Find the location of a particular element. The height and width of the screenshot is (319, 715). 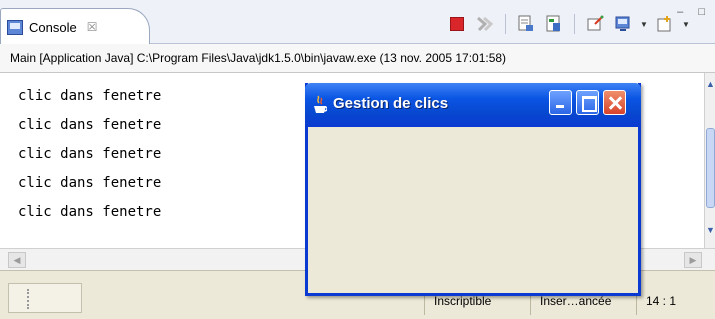

console-view-tabbar: Console ☒ ▼ ▼ – □ is located at coordinates (357, 22).